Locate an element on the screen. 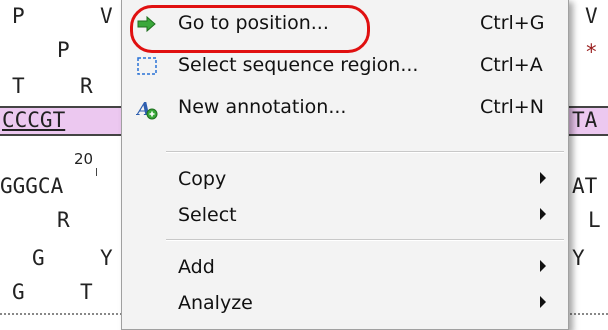 Image resolution: width=608 pixels, height=330 pixels. menu-item-shortcut: Ctrl+N is located at coordinates (512, 107).